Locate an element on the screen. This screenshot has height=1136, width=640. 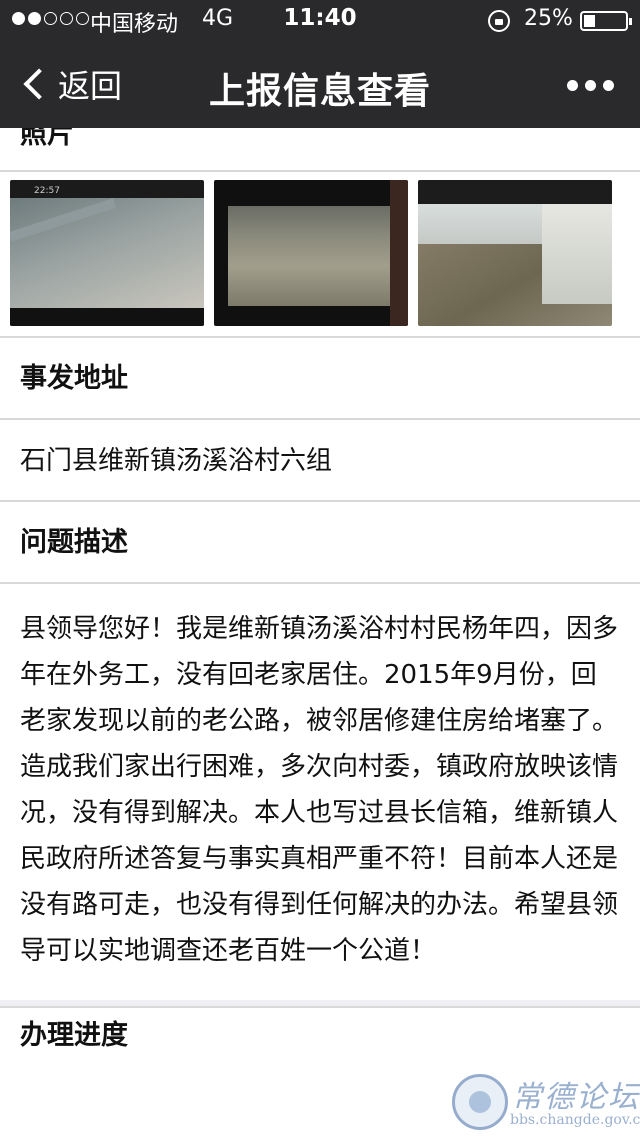
battery-percent: 25% is located at coordinates (548, 18).